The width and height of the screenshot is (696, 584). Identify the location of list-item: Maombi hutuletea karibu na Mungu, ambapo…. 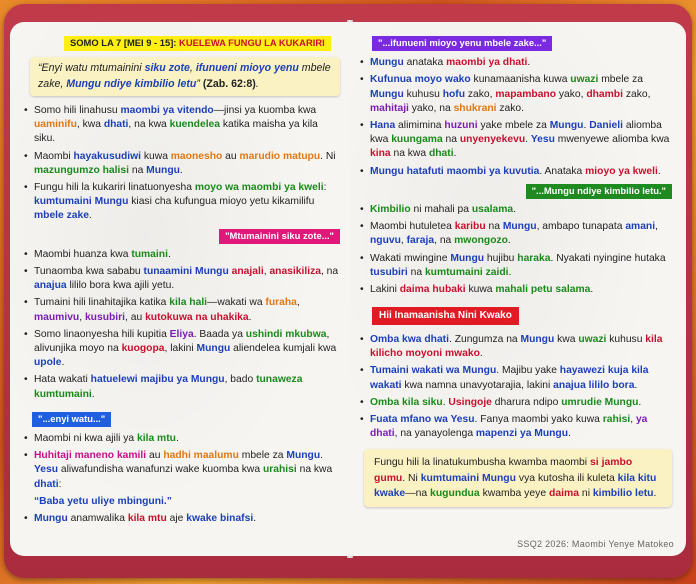
(516, 234).